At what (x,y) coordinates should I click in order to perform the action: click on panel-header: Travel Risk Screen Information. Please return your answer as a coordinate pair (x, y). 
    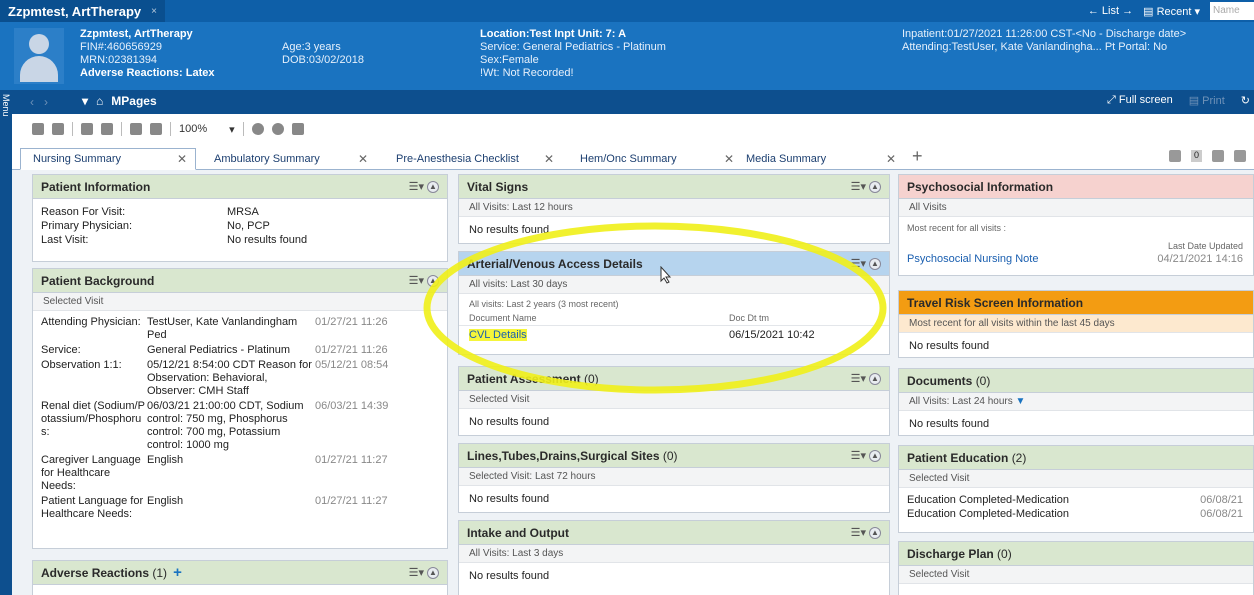
    Looking at the image, I should click on (1076, 303).